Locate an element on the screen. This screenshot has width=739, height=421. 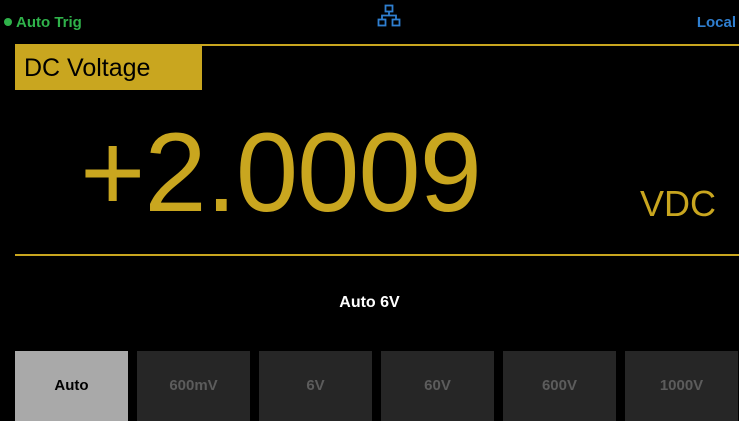
softkey-60v: 60V is located at coordinates (437, 386).